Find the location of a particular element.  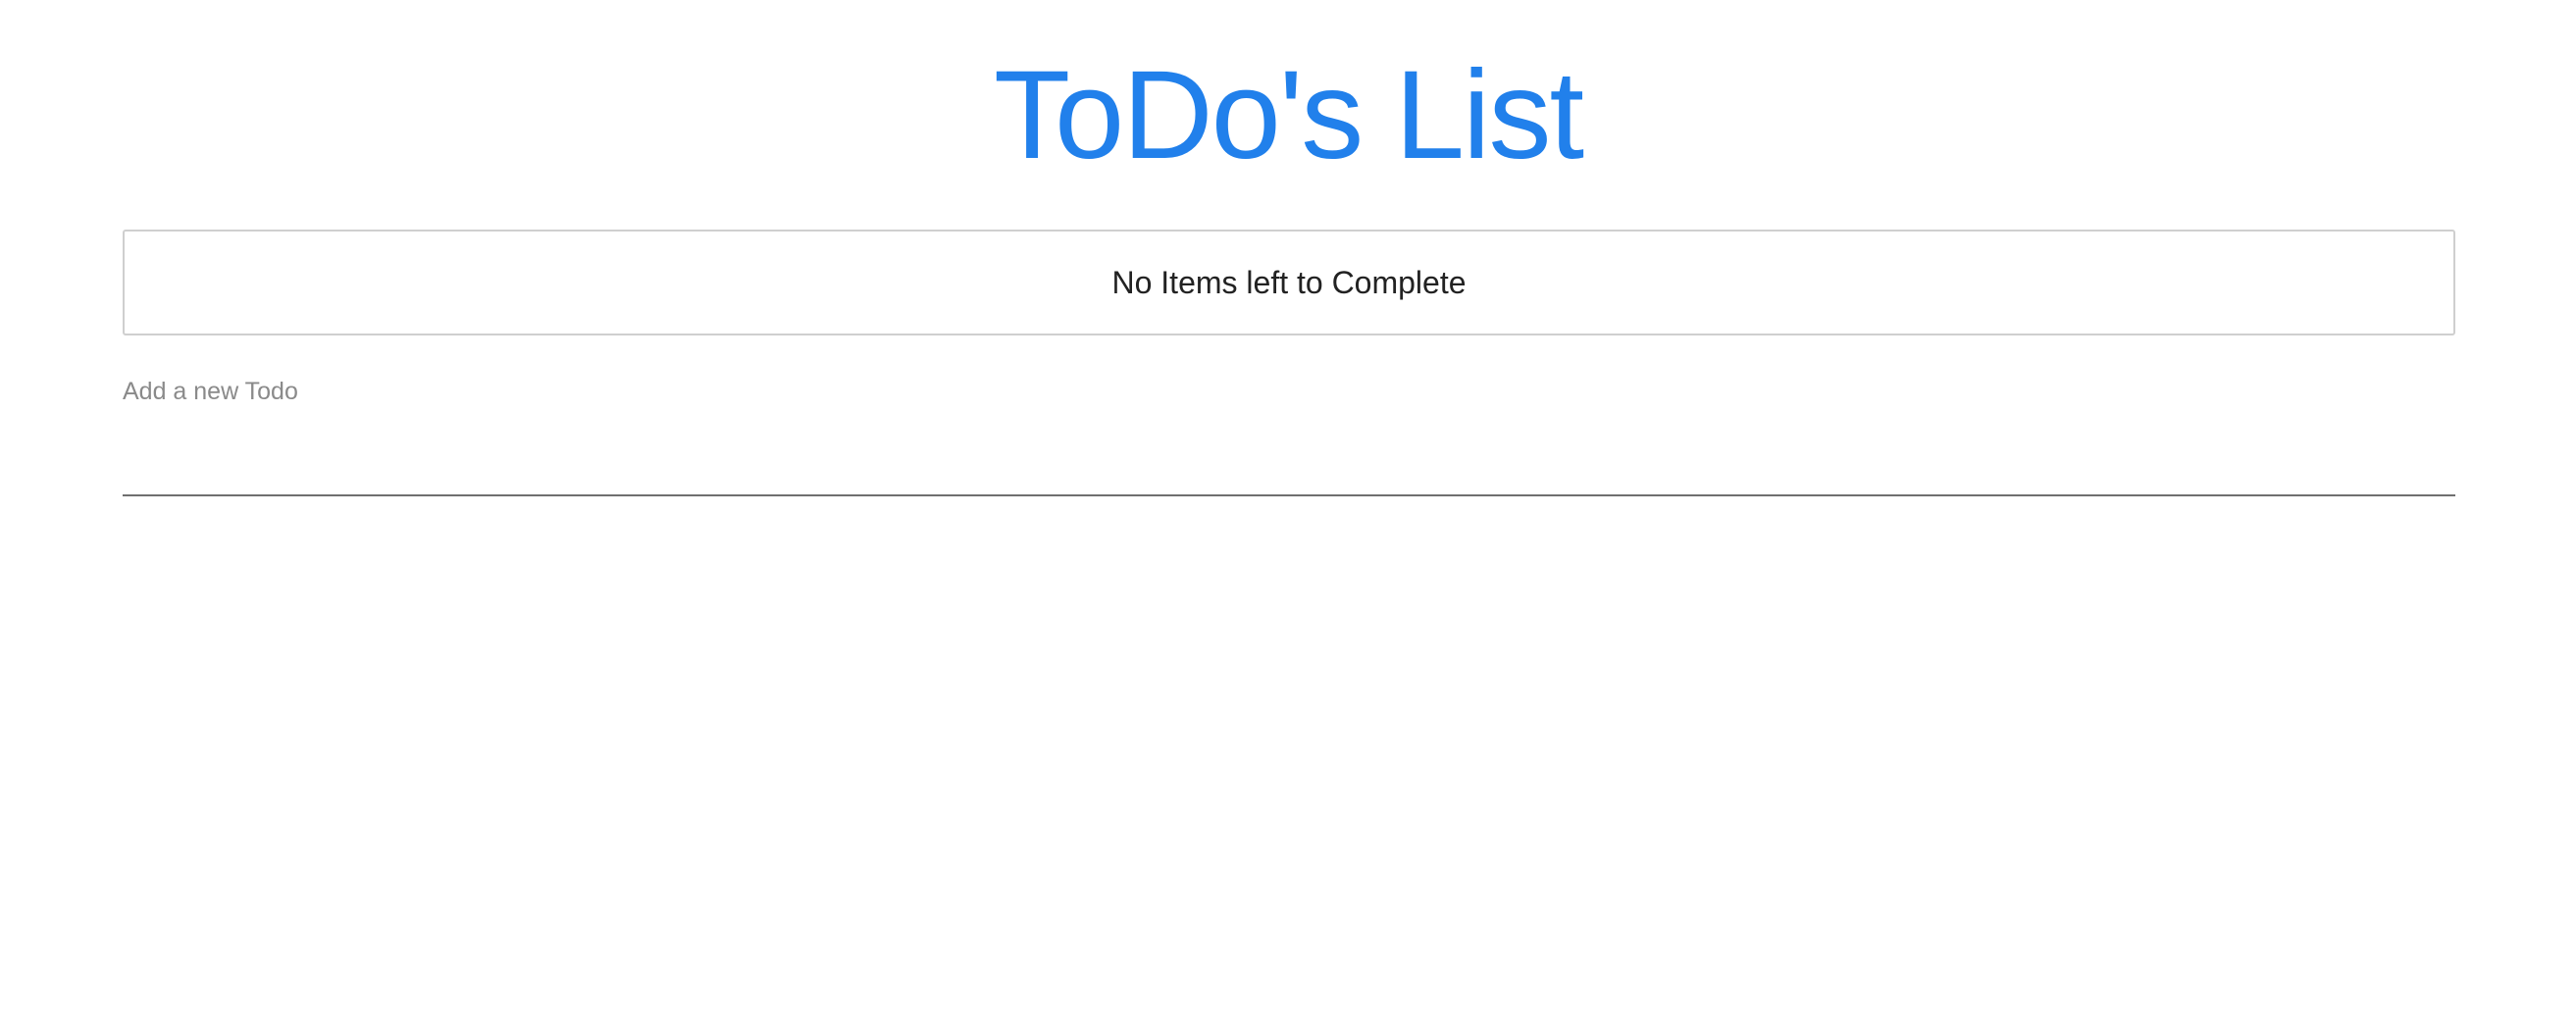

new-todo-label: Add a new Todo is located at coordinates (210, 391).